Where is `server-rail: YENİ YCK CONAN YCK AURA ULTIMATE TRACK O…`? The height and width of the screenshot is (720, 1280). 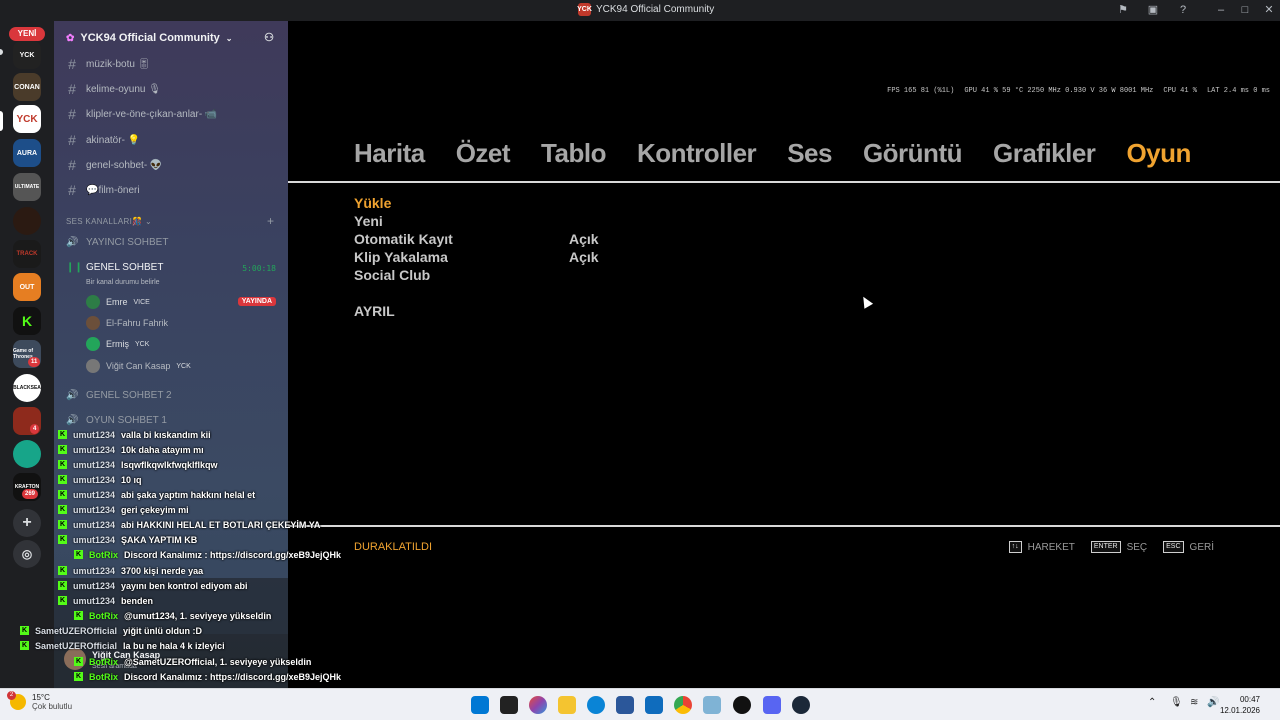 server-rail: YENİ YCK CONAN YCK AURA ULTIMATE TRACK O… is located at coordinates (27, 354).